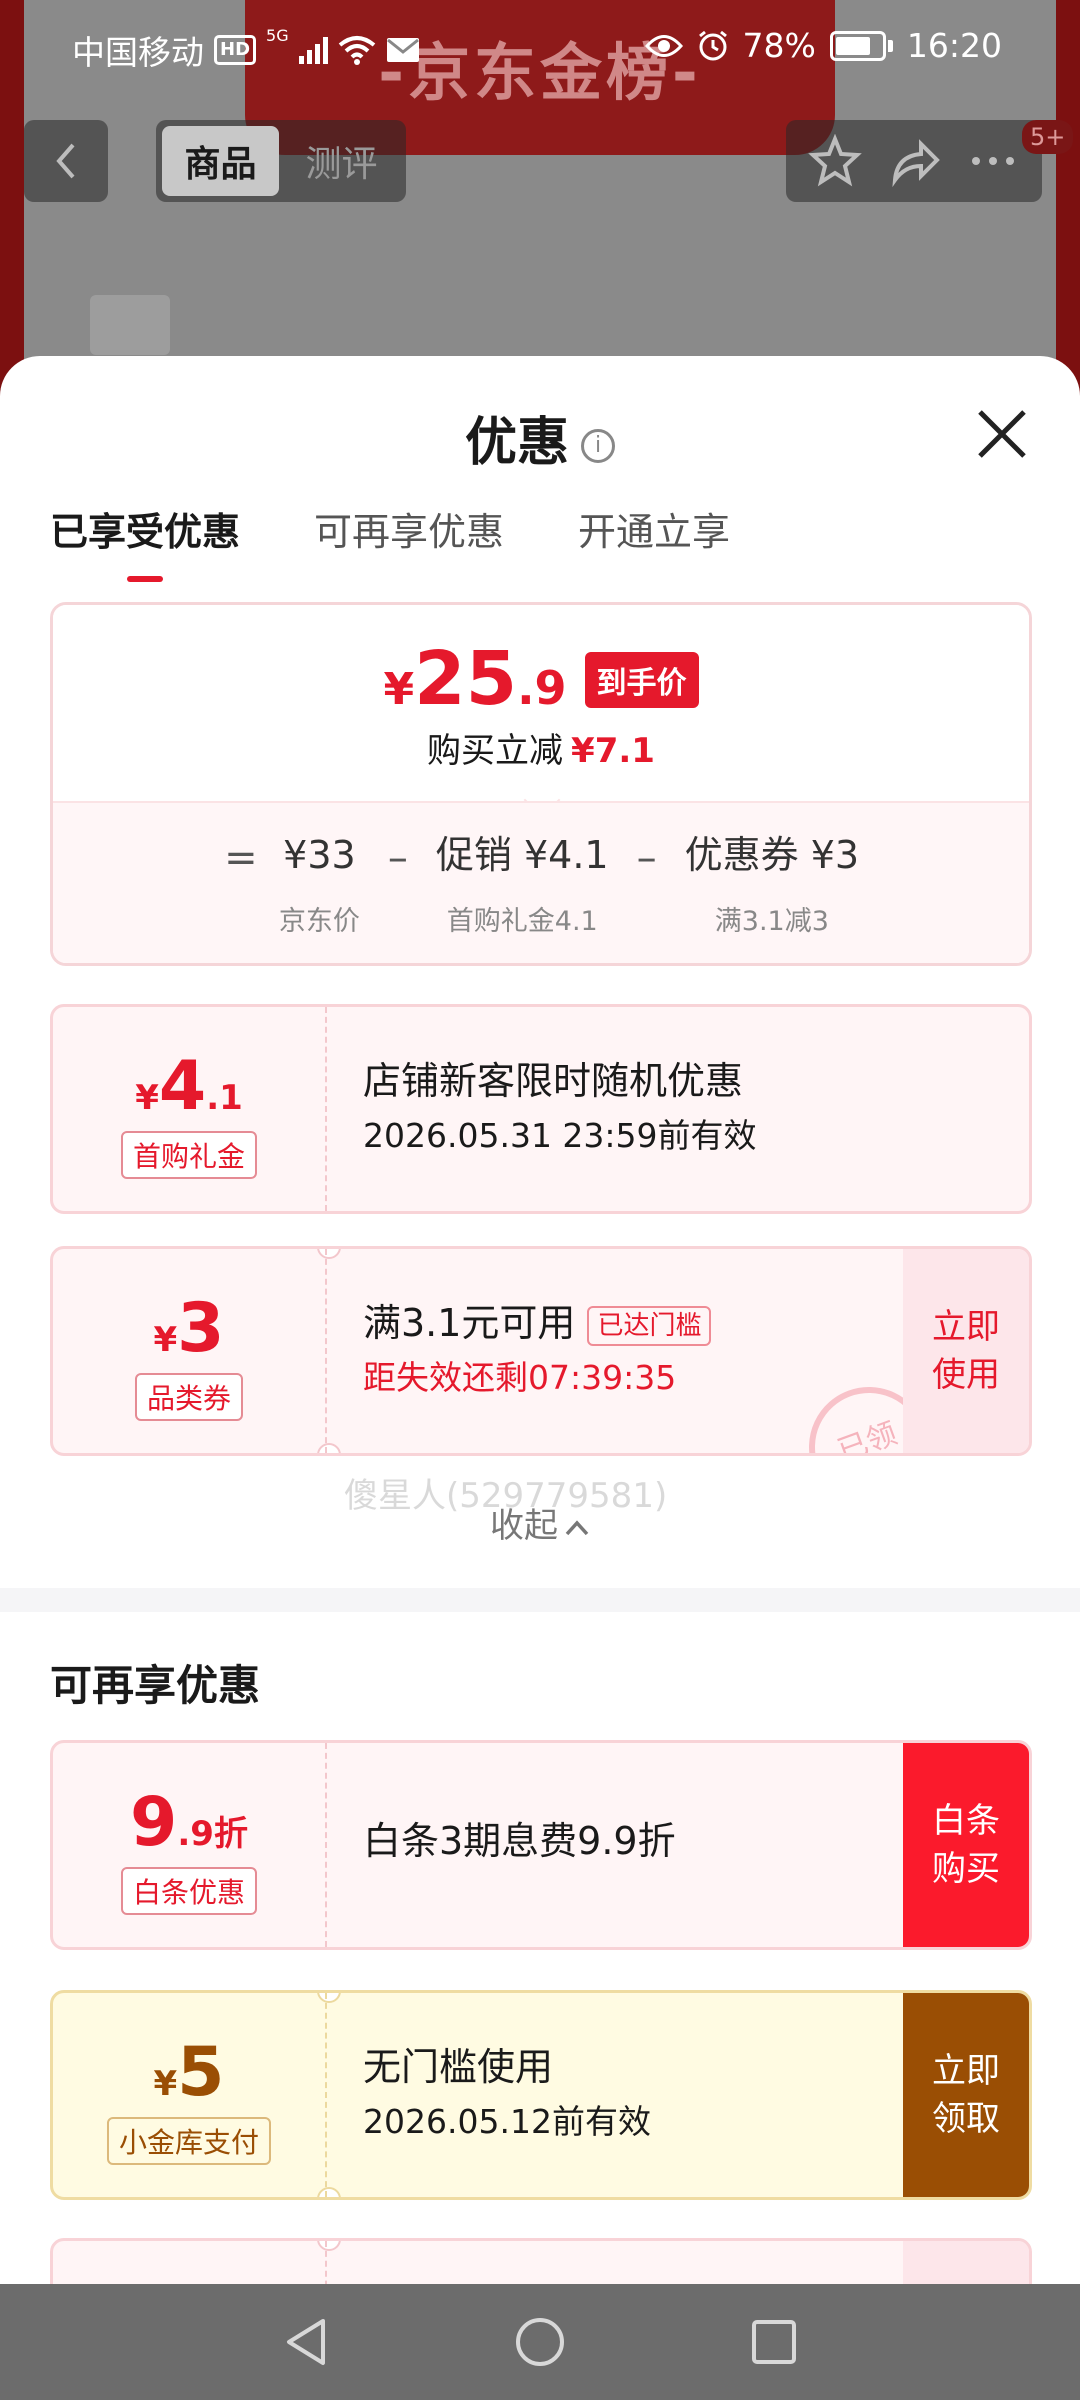  Describe the element at coordinates (541, 2095) in the screenshot. I see `coupon-xiaojinku: ¥5 小金库支付 无门槛使用 2026.05.12前有效 立即 领取` at that location.